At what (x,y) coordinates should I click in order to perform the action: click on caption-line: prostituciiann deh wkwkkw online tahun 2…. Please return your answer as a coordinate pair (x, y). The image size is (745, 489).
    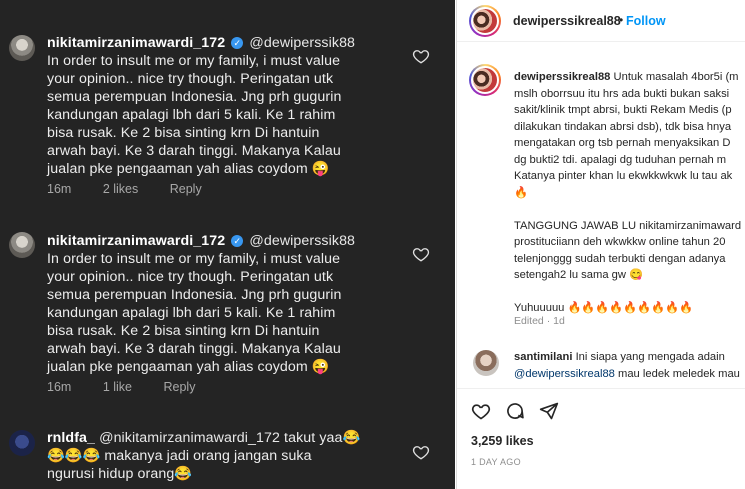
    Looking at the image, I should click on (620, 242).